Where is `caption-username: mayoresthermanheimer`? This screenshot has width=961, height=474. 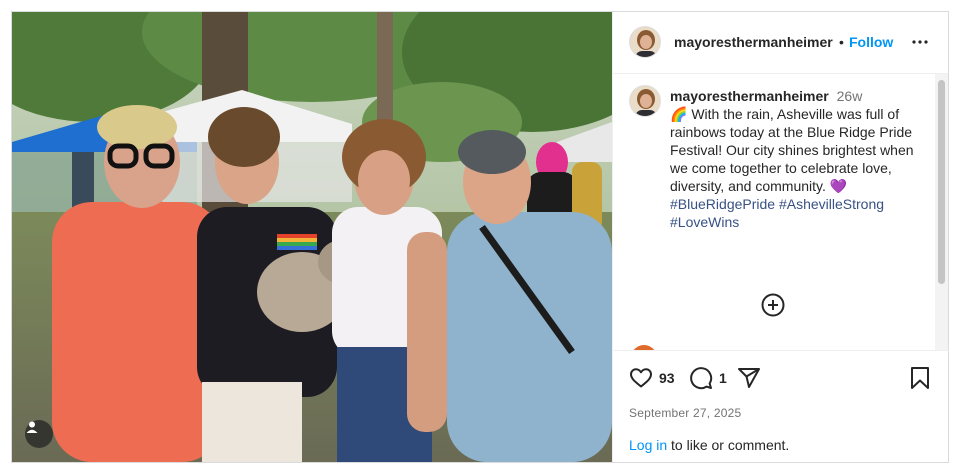 caption-username: mayoresthermanheimer is located at coordinates (749, 96).